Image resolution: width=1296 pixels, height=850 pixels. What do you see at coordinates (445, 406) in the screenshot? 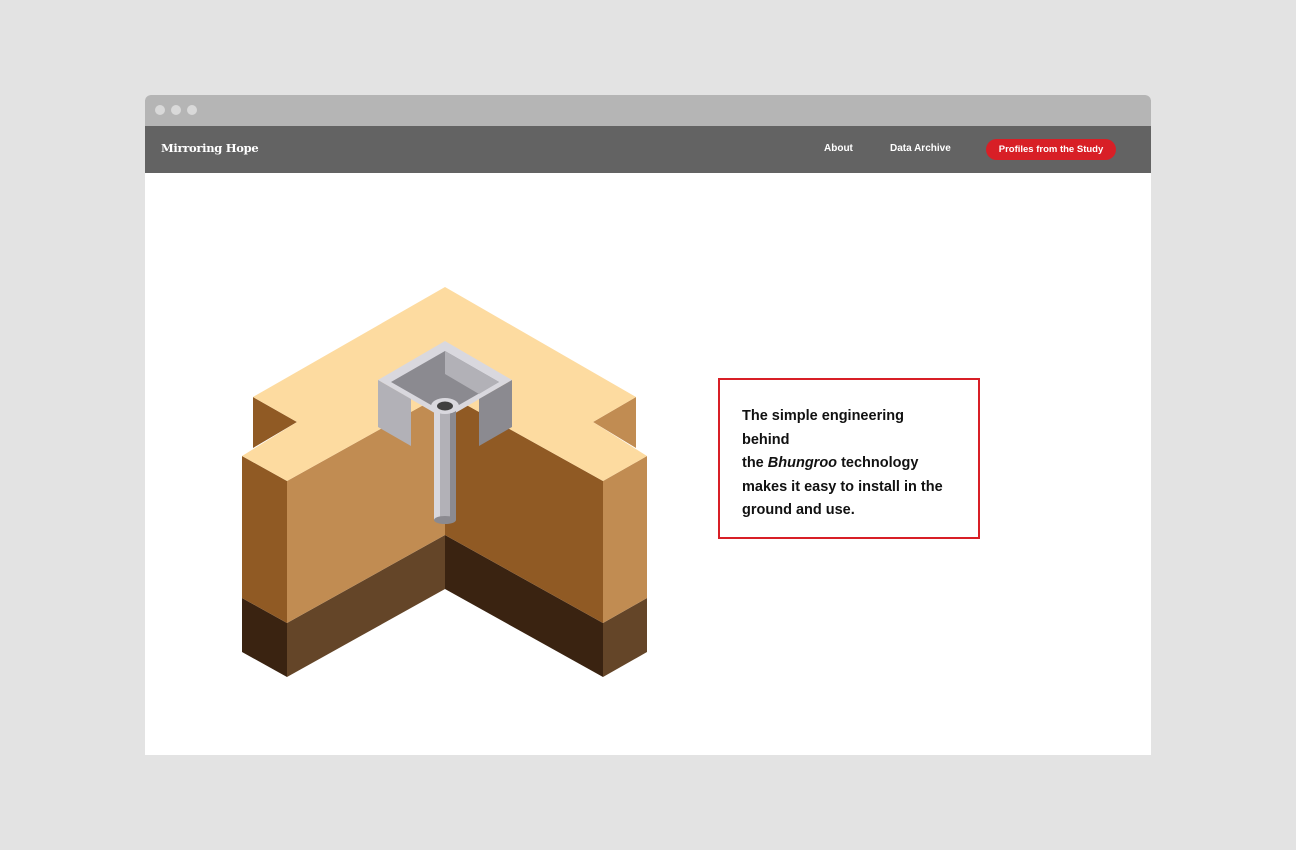
I see `pipe-opening` at bounding box center [445, 406].